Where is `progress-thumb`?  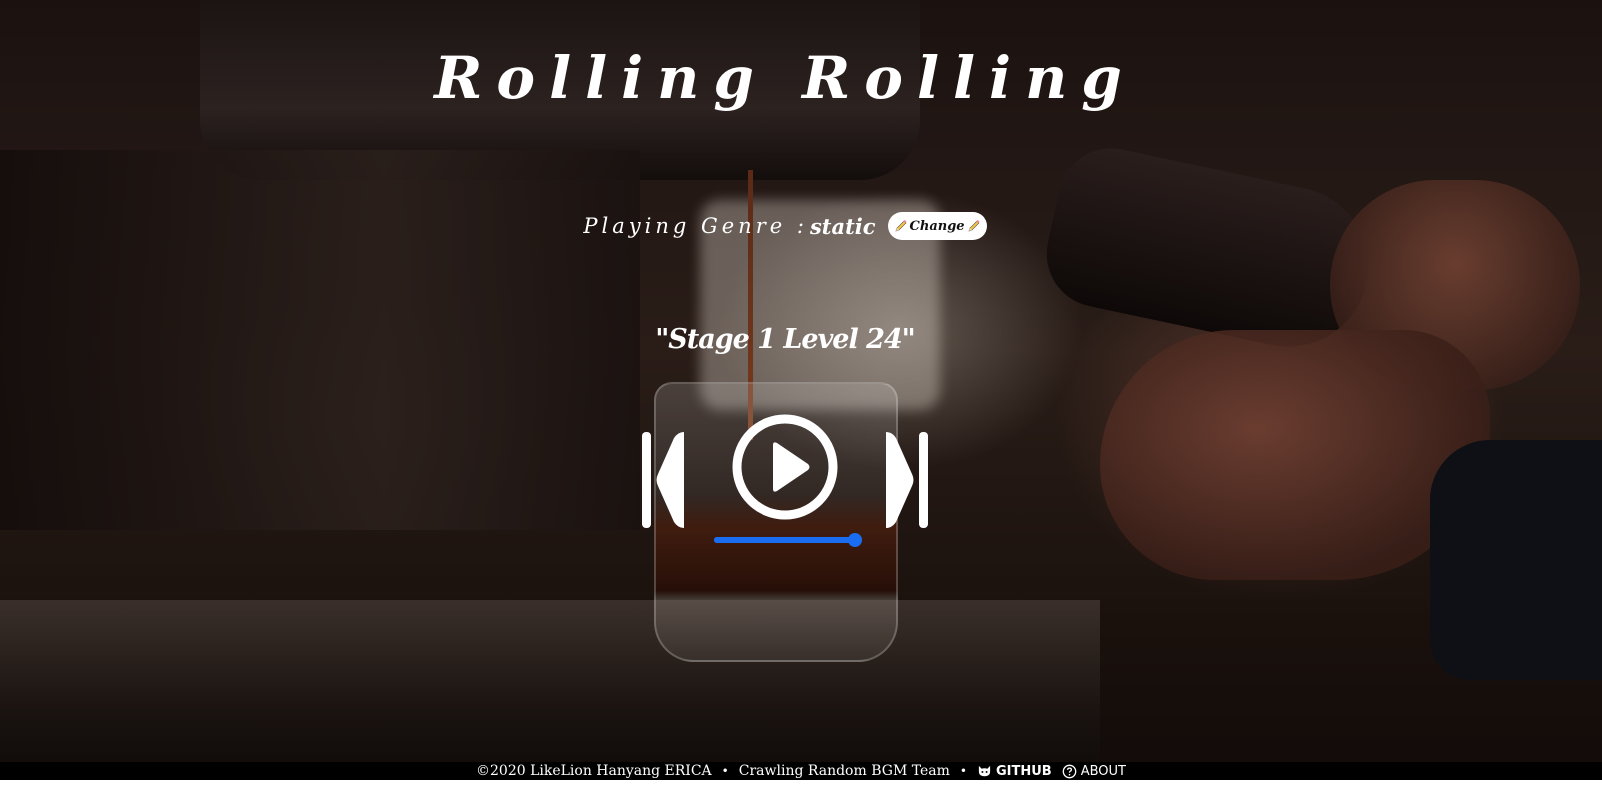
progress-thumb is located at coordinates (854, 540).